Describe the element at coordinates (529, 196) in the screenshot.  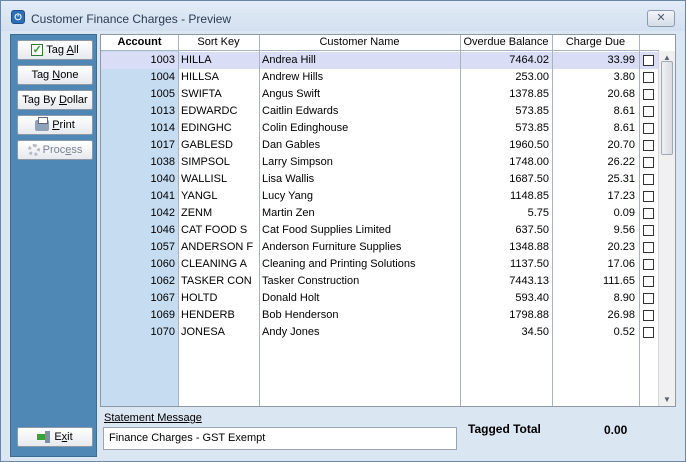
I see `cell-overdue-balance: 1148.85` at that location.